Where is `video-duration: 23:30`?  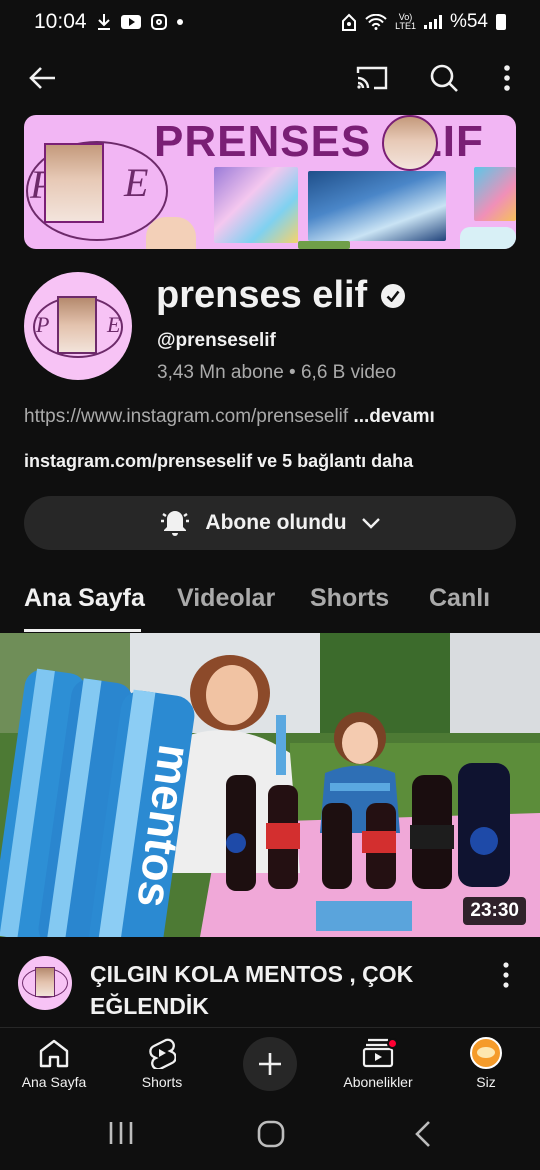 video-duration: 23:30 is located at coordinates (494, 911).